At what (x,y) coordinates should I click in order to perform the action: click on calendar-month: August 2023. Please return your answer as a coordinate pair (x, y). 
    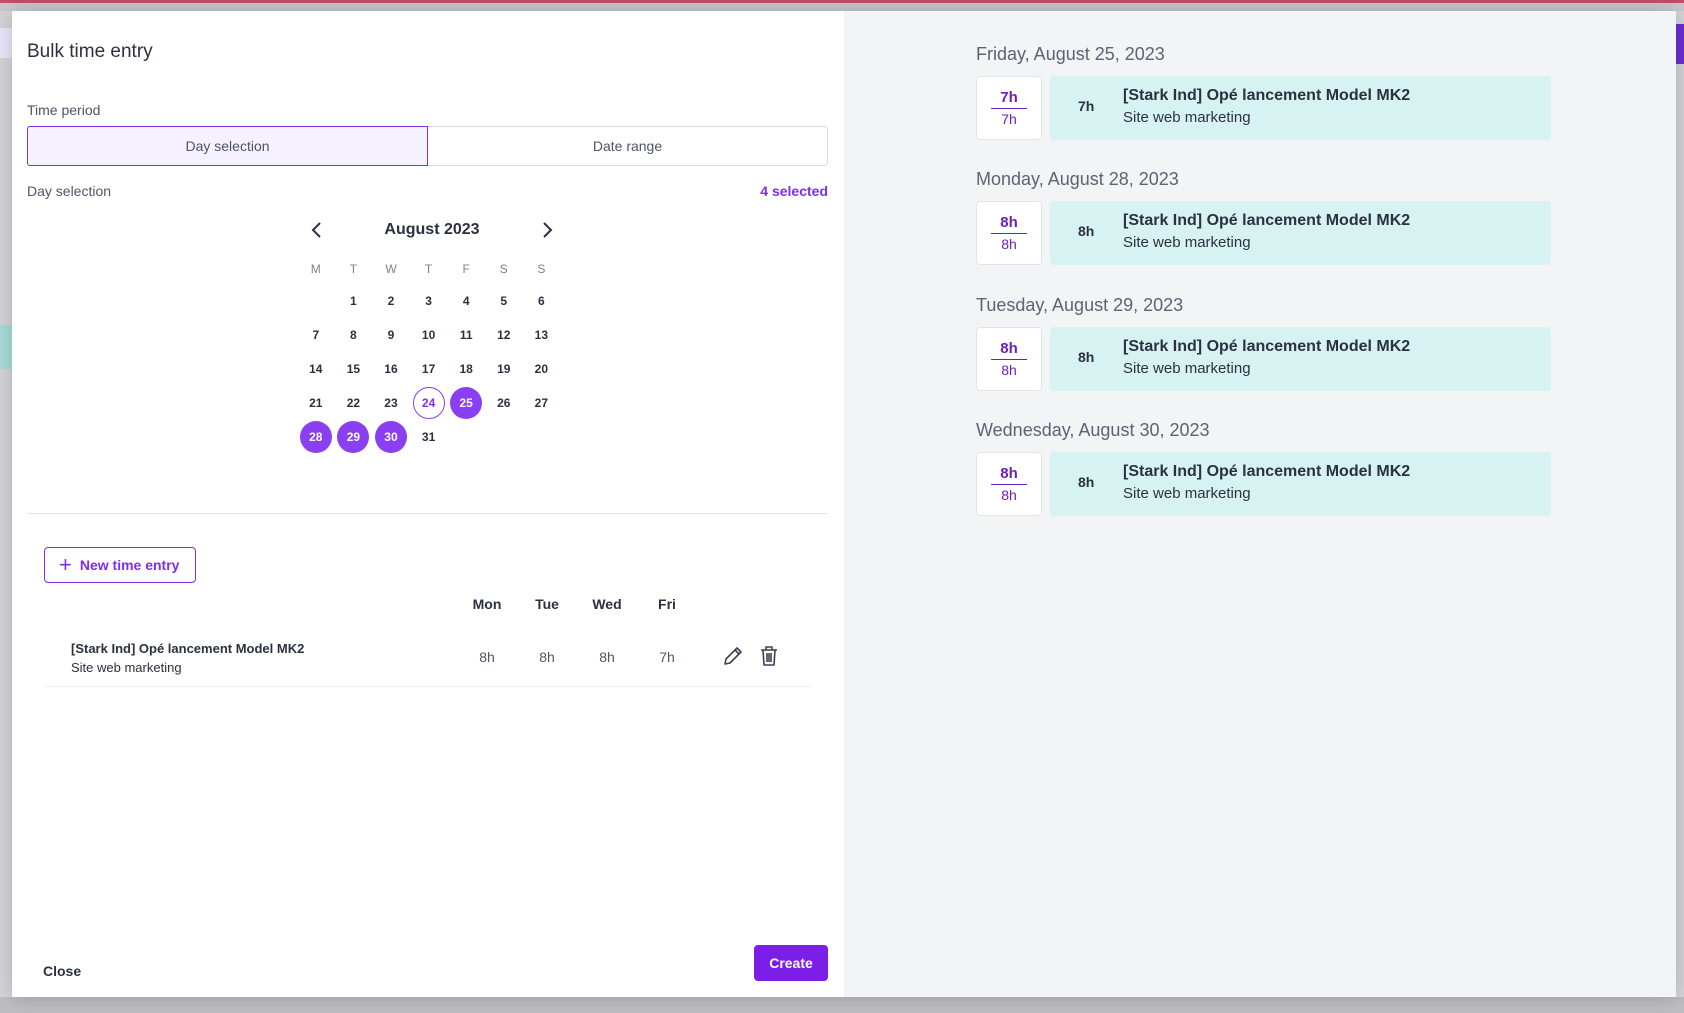
    Looking at the image, I should click on (432, 229).